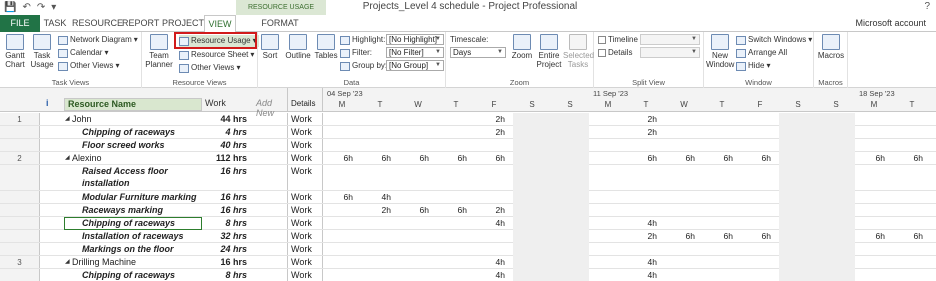 The width and height of the screenshot is (936, 281). Describe the element at coordinates (225, 223) in the screenshot. I see `work-value: 8 hrs` at that location.